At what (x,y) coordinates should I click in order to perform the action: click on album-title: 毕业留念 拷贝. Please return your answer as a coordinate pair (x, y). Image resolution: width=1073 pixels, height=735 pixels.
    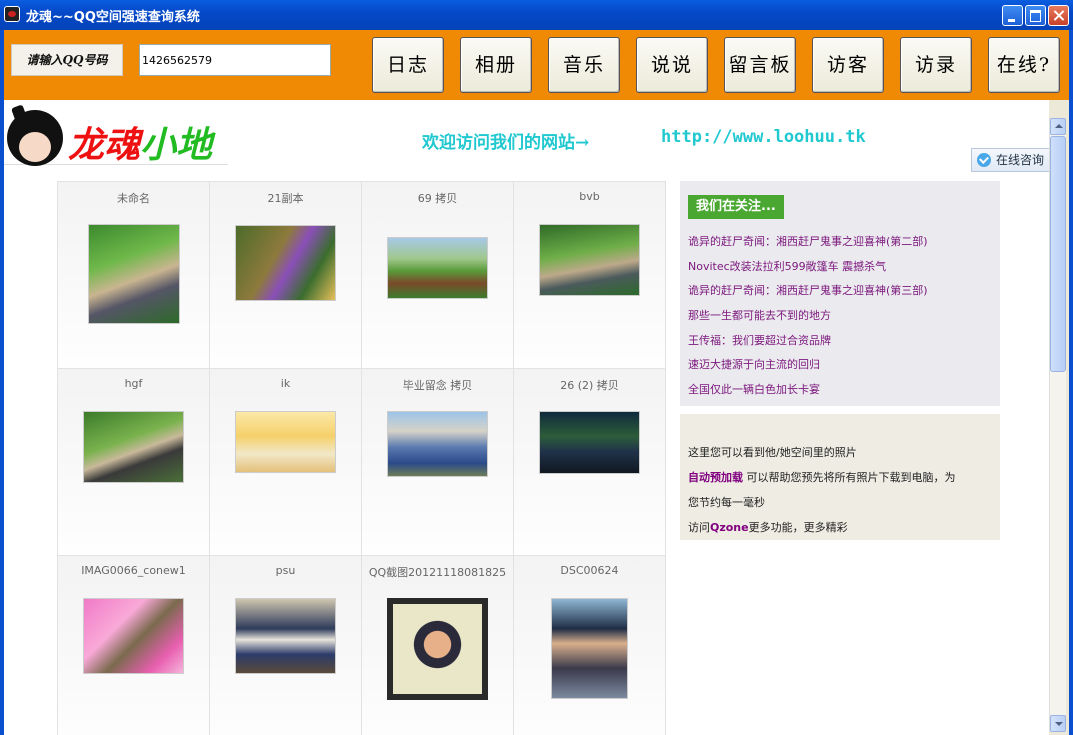
    Looking at the image, I should click on (437, 385).